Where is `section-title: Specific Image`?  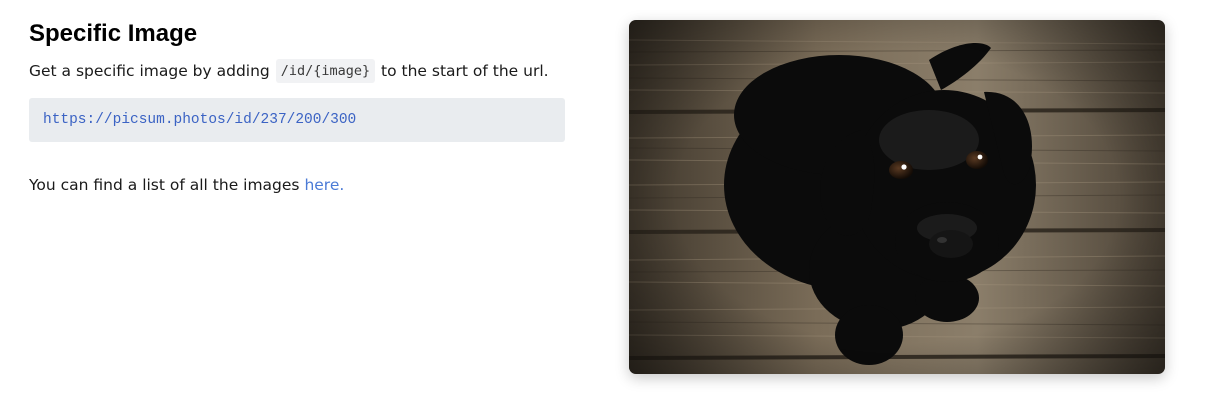
section-title: Specific Image is located at coordinates (113, 33).